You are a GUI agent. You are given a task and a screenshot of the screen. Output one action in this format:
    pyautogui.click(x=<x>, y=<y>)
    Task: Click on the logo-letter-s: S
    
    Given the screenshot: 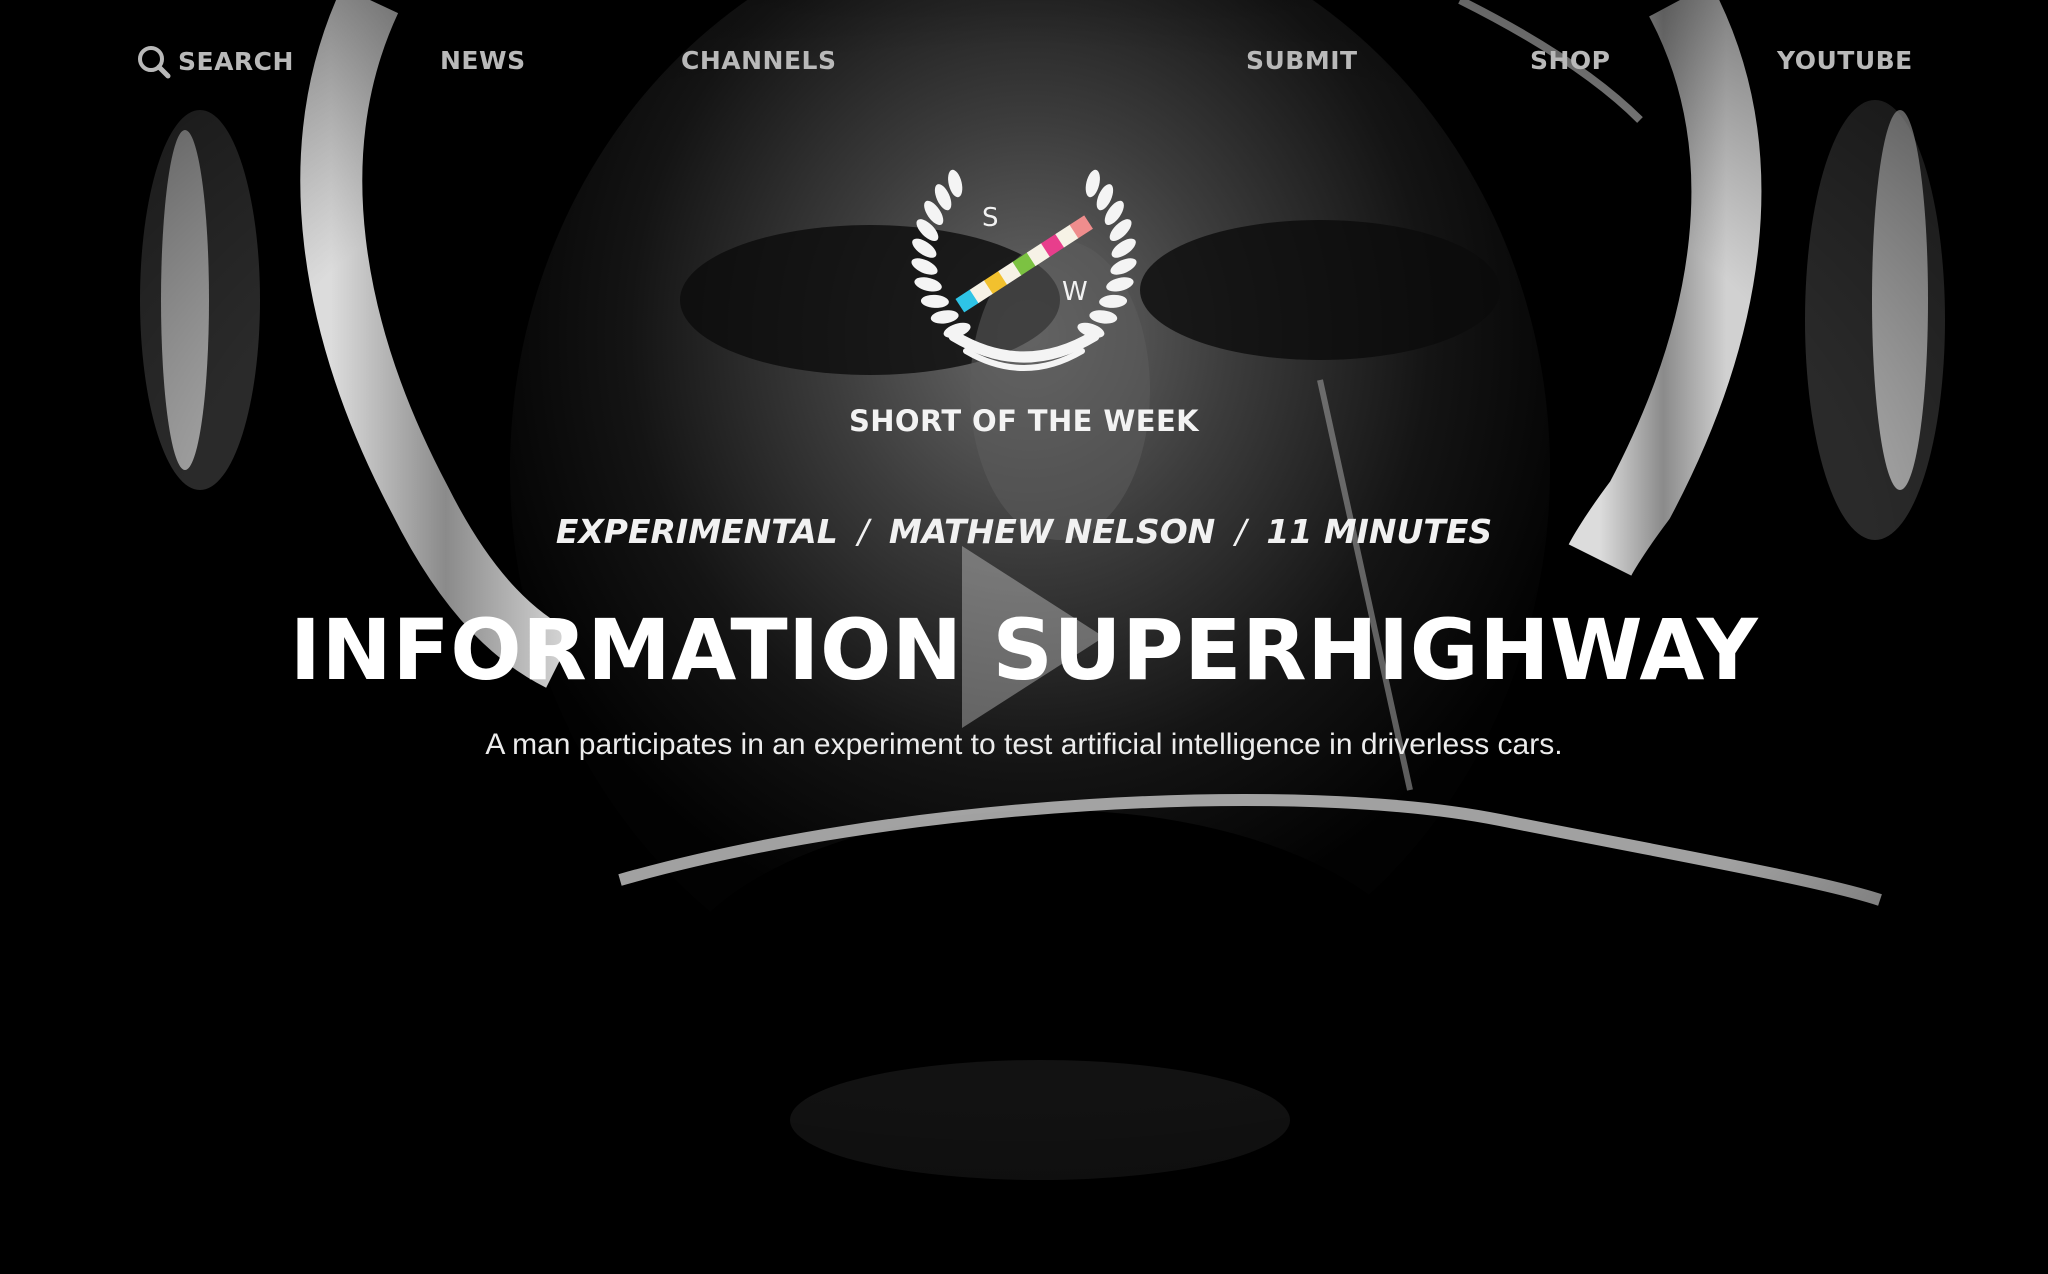 What is the action you would take?
    pyautogui.click(x=990, y=218)
    